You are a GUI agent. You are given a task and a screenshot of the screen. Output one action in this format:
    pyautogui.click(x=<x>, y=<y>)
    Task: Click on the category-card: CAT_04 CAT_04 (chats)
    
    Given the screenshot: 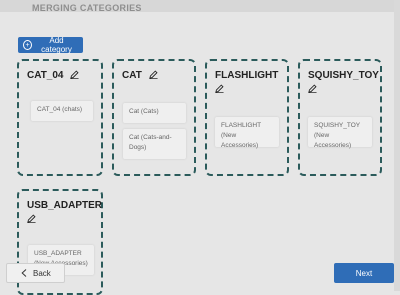 What is the action you would take?
    pyautogui.click(x=60, y=117)
    